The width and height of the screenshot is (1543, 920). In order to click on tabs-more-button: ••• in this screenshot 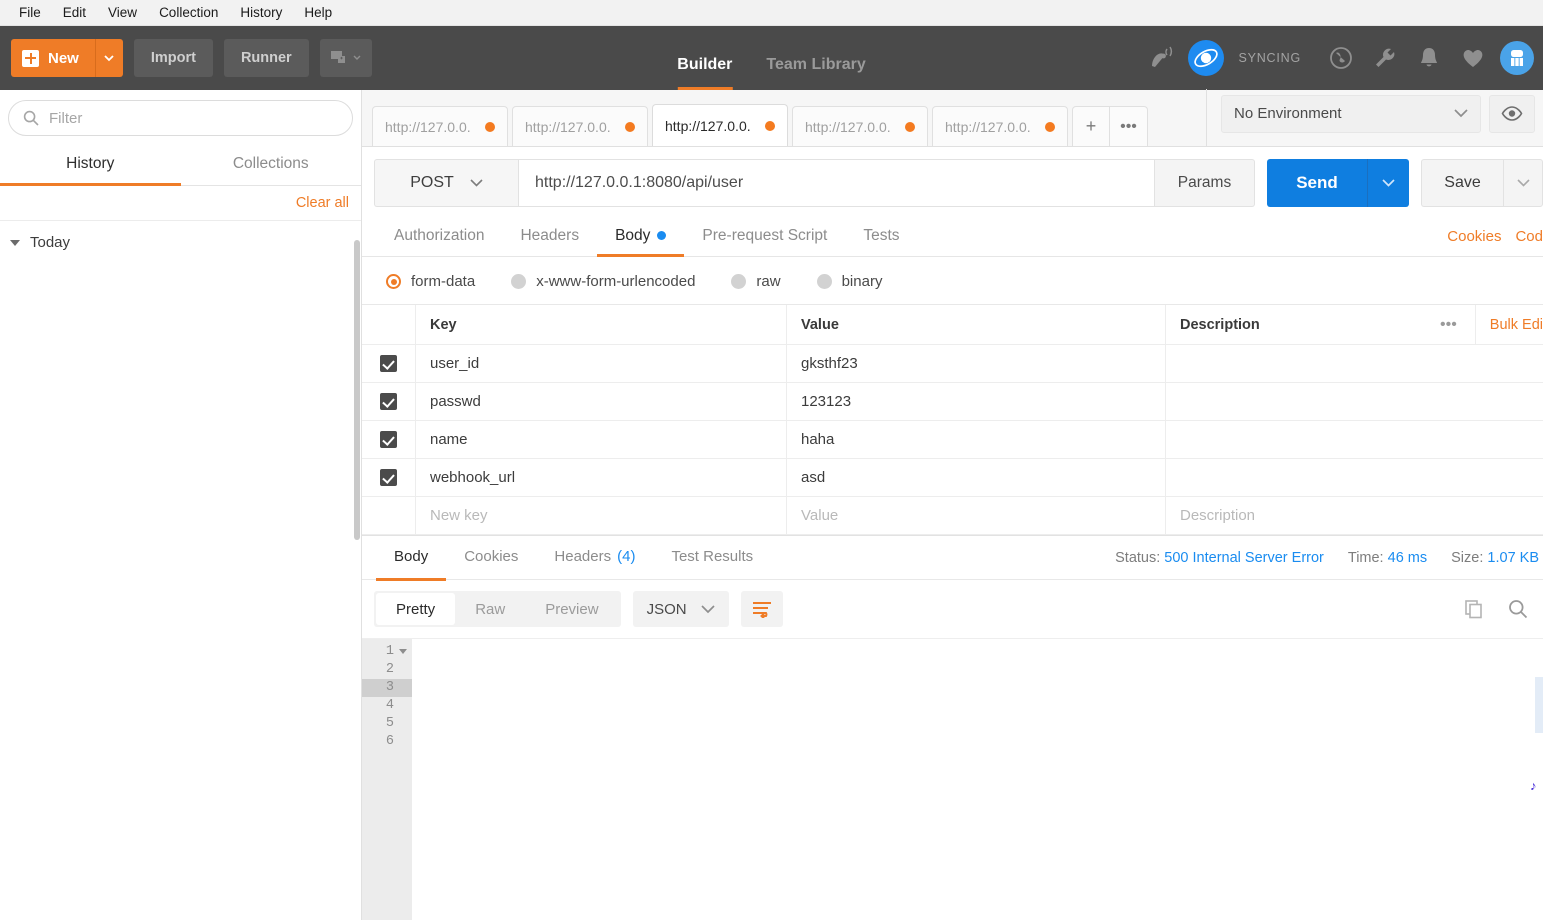, I will do `click(1129, 126)`.